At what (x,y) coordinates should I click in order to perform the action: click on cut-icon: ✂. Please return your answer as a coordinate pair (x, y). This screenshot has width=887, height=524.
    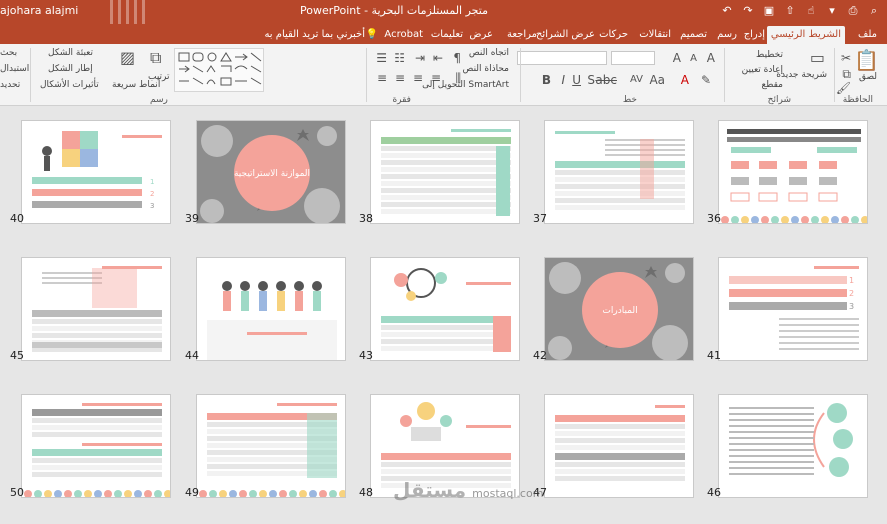
    Looking at the image, I should click on (846, 58).